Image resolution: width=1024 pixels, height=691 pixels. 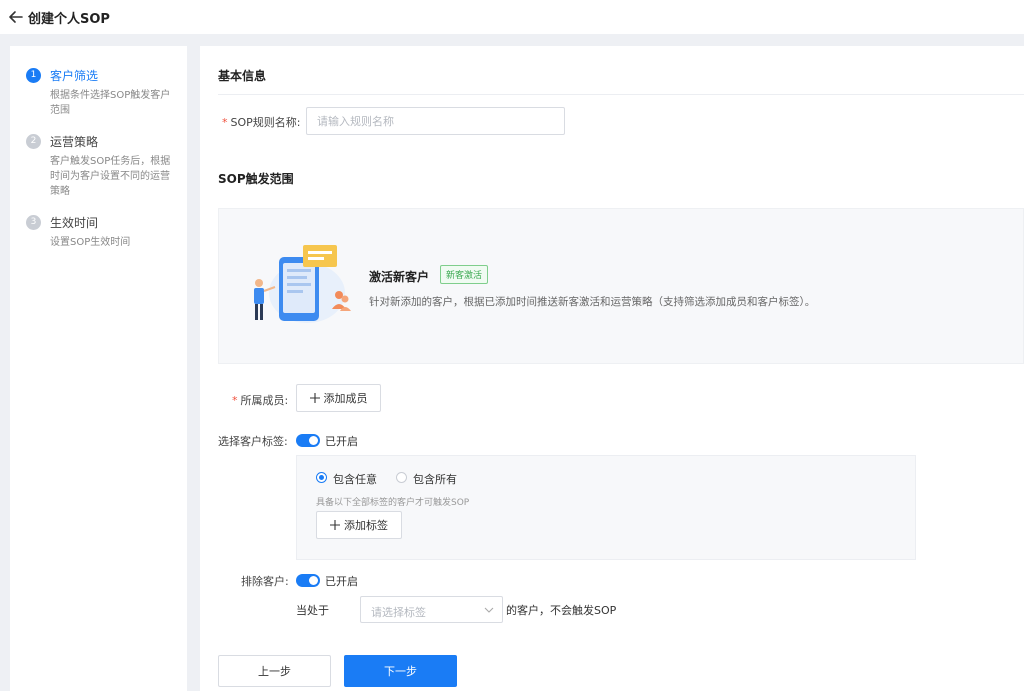 What do you see at coordinates (33, 141) in the screenshot?
I see `step-number: 2` at bounding box center [33, 141].